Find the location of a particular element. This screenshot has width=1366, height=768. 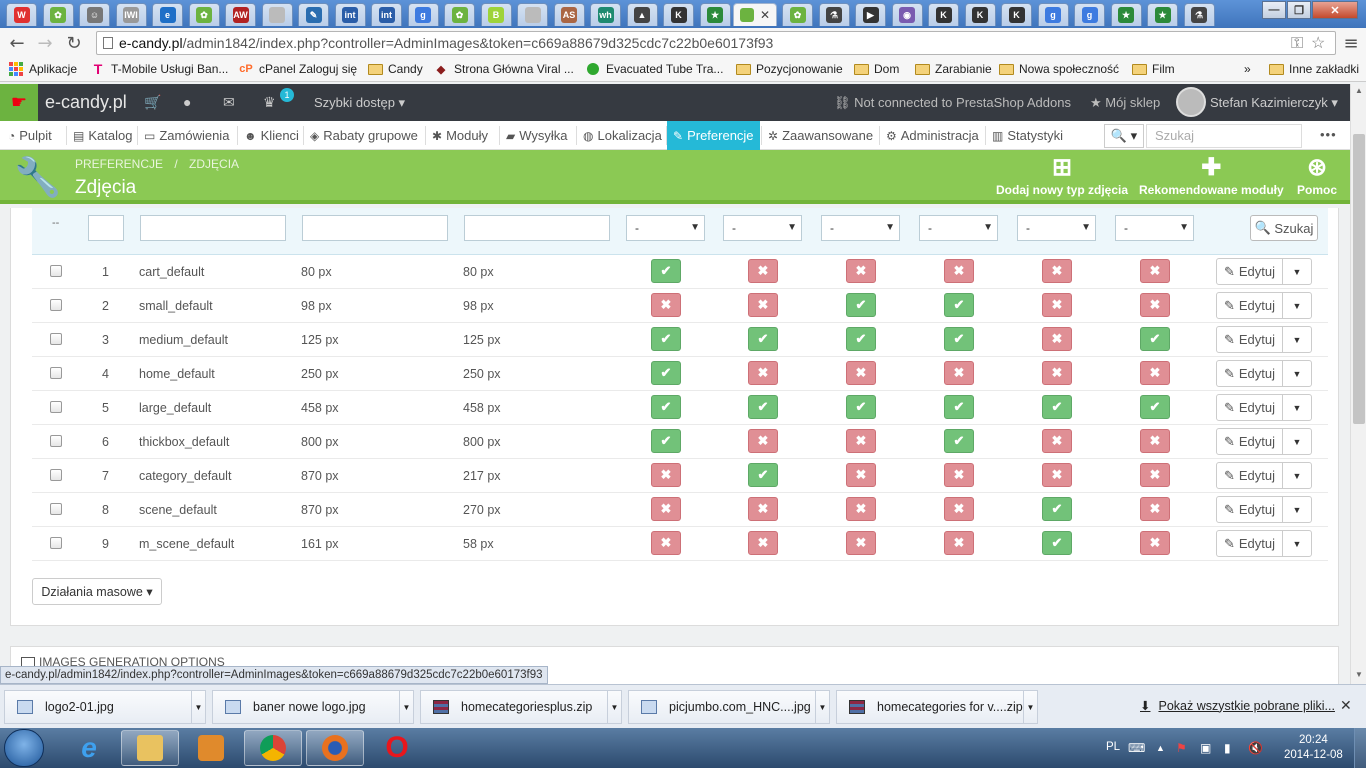

key-icon: ⚿ is located at coordinates (1297, 44).